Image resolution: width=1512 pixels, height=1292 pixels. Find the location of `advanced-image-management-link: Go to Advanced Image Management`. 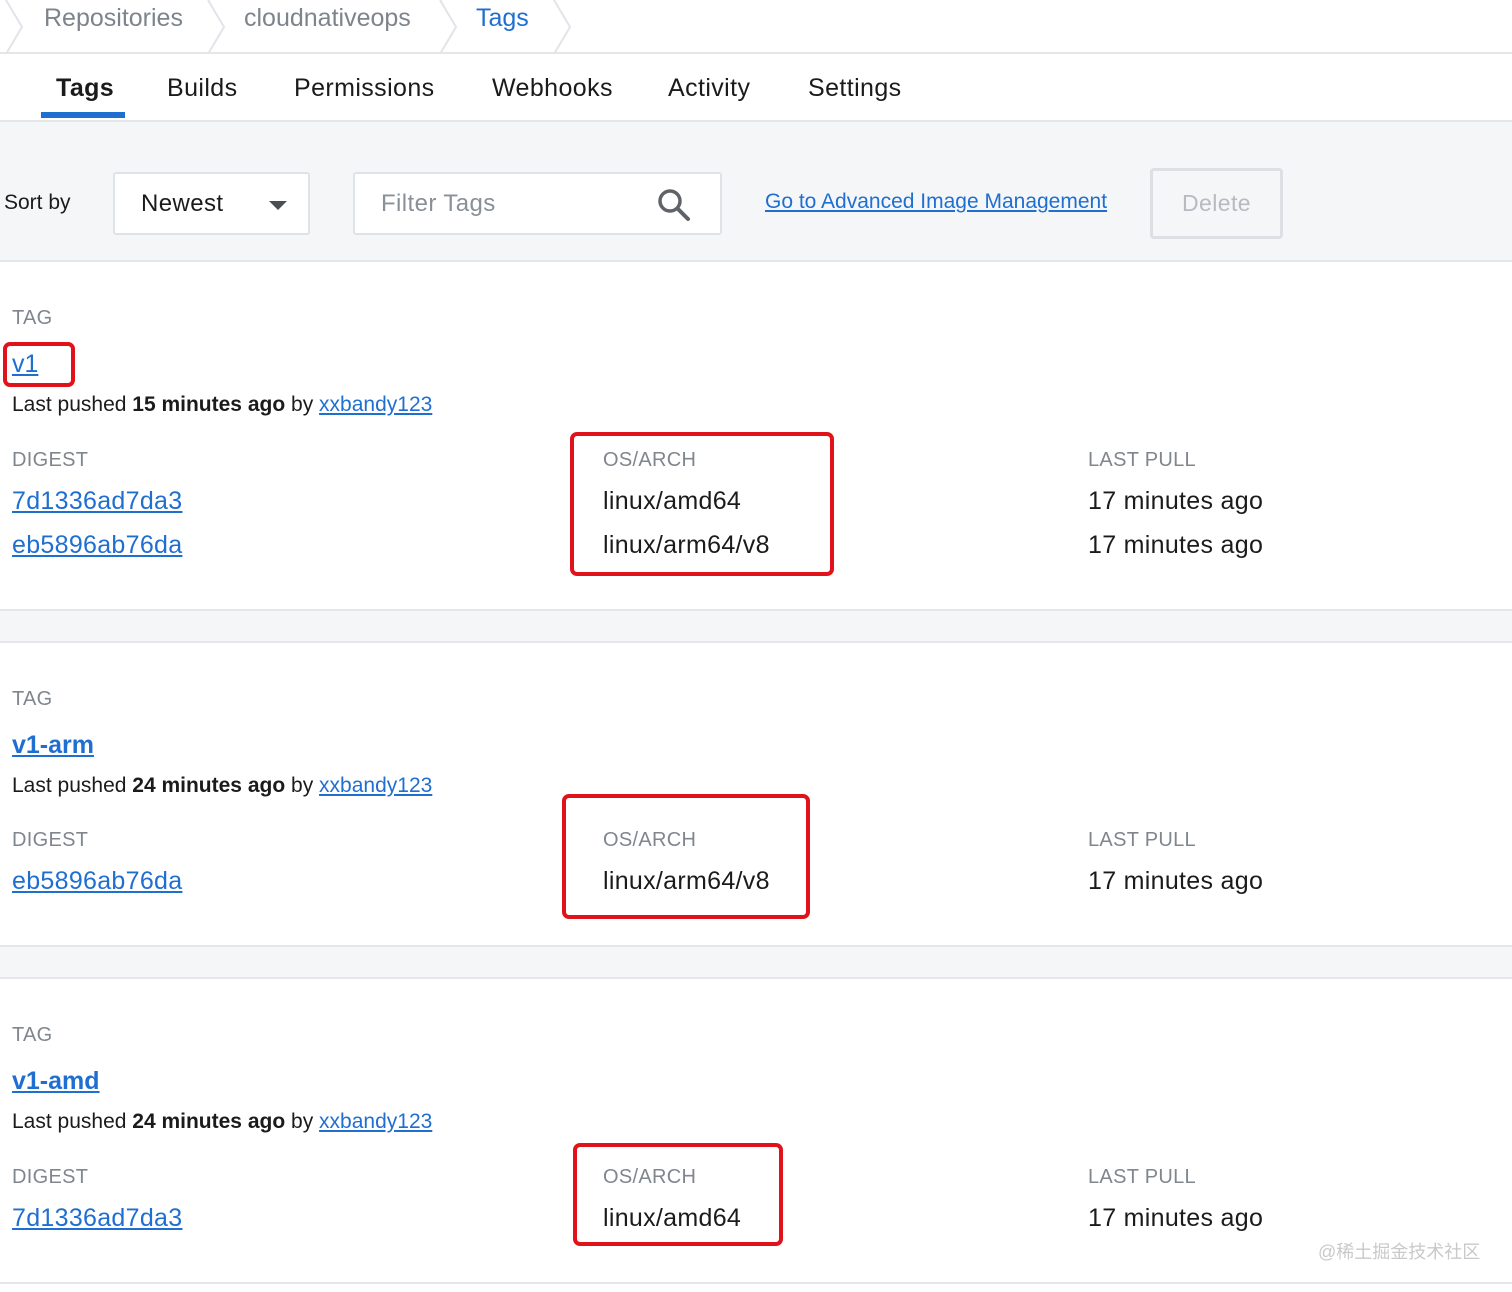

advanced-image-management-link: Go to Advanced Image Management is located at coordinates (936, 202).